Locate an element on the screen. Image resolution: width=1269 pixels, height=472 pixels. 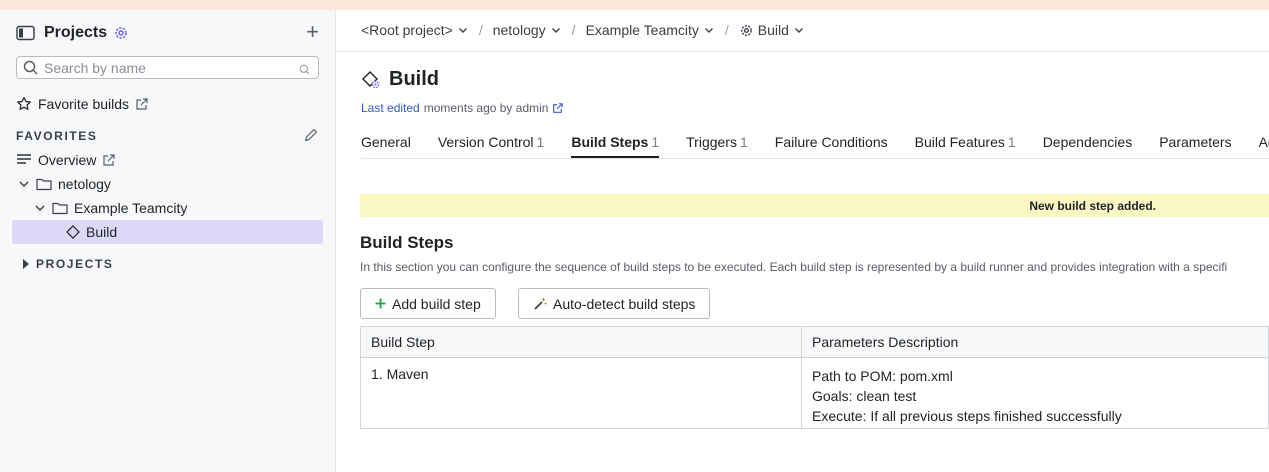
breadcrumb-divider is located at coordinates (803, 51).